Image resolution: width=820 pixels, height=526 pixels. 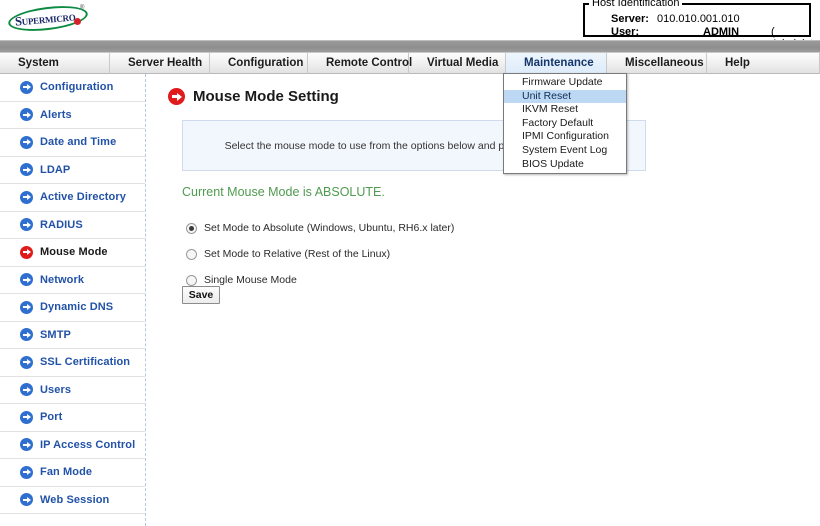 I want to click on sidebar-item-ssl-certification: SSL Certification, so click(x=72, y=363).